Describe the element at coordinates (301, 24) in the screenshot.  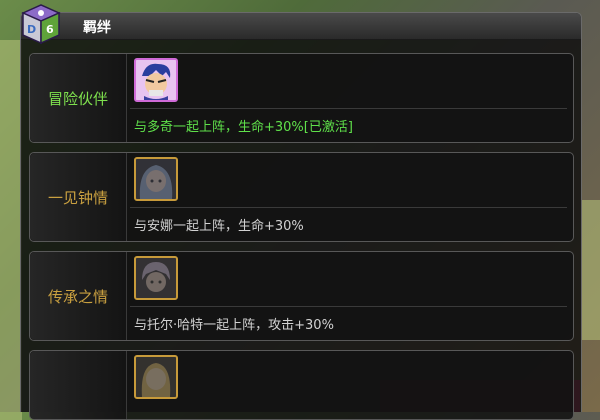
I see `panel-header: D 6 羁绊` at that location.